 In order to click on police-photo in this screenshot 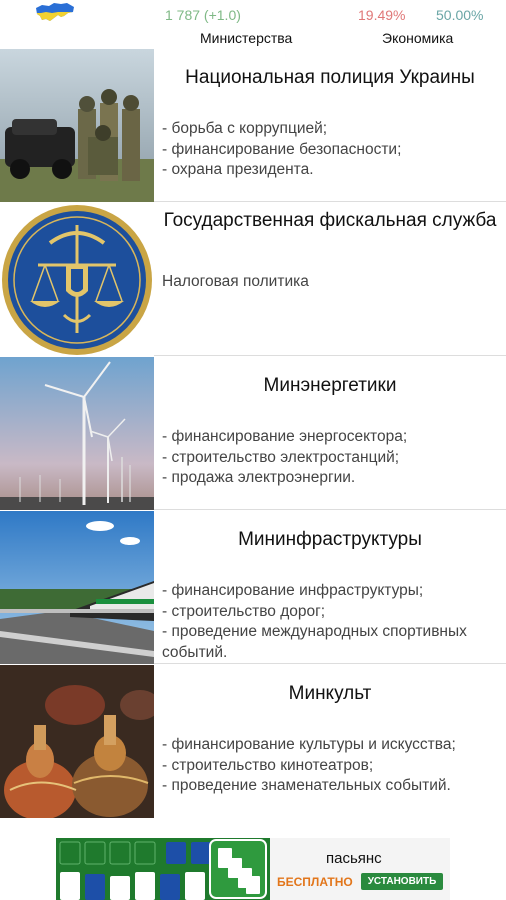, I will do `click(77, 125)`.